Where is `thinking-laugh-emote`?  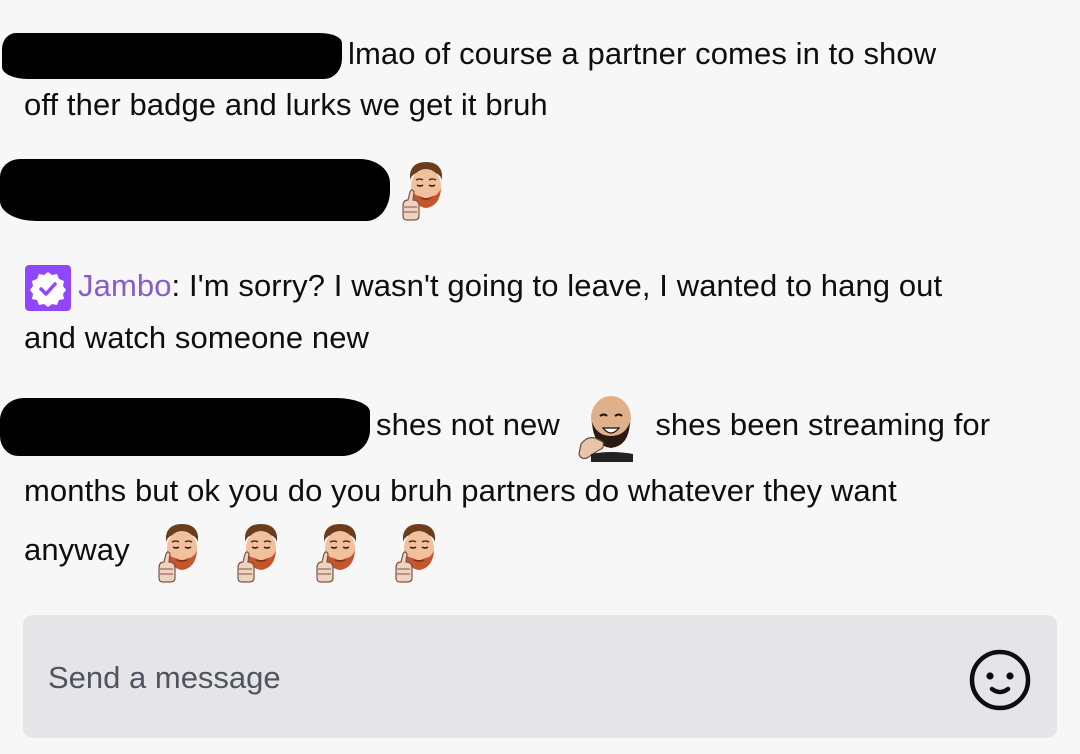 thinking-laugh-emote is located at coordinates (608, 427).